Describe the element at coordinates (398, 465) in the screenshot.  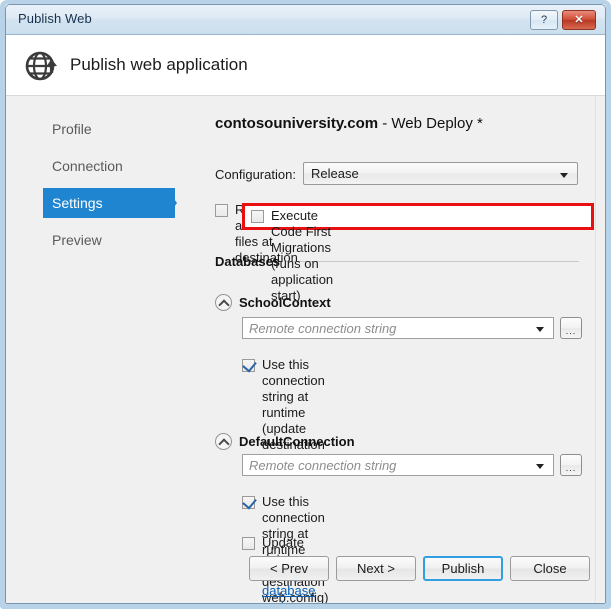
I see `defaultconnection-connection-string-input: Remote connection string` at that location.